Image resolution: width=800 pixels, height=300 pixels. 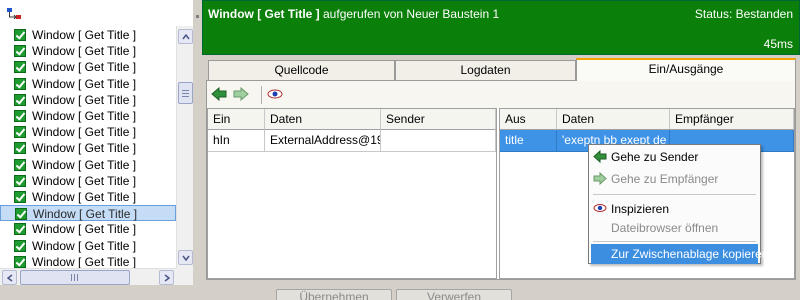 What do you see at coordinates (454, 294) in the screenshot?
I see `discard-button: Verwerfen` at bounding box center [454, 294].